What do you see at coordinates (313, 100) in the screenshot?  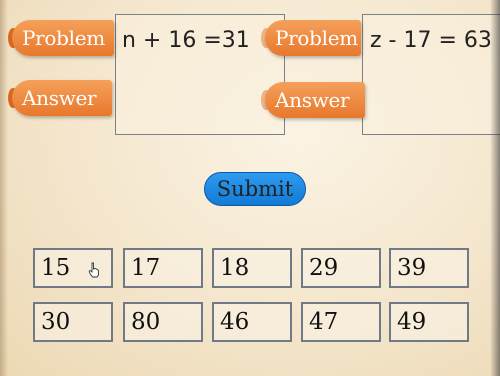 I see `answer-2-label: Answer` at bounding box center [313, 100].